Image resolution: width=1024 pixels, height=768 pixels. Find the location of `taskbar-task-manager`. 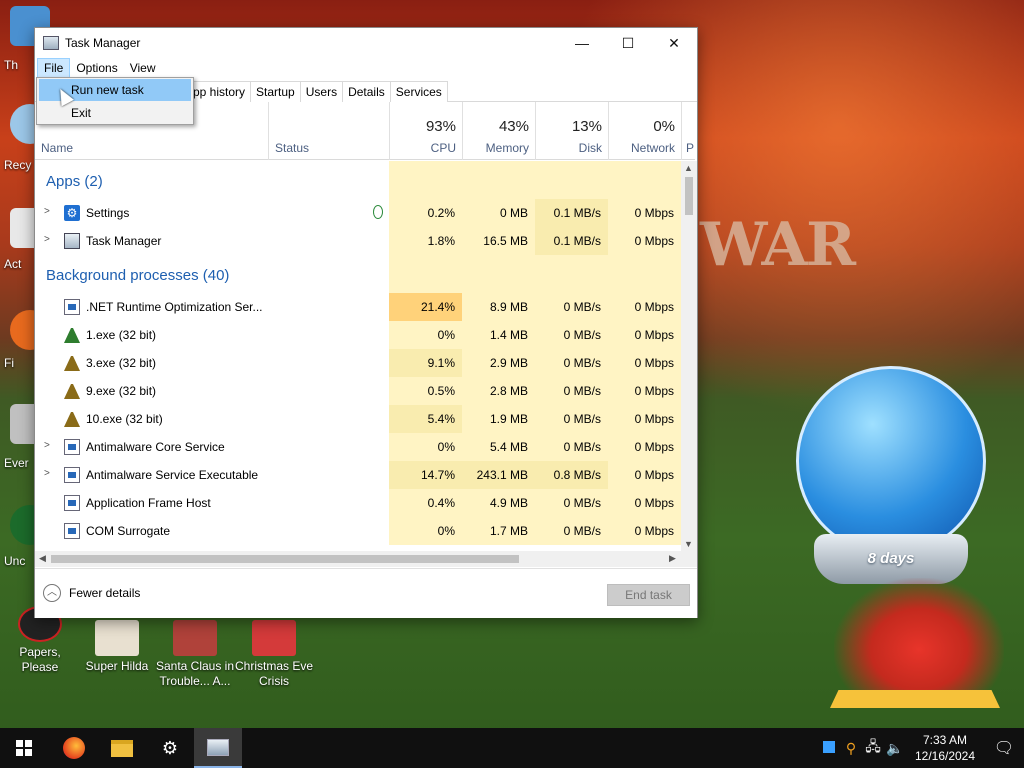

taskbar-task-manager is located at coordinates (218, 748).